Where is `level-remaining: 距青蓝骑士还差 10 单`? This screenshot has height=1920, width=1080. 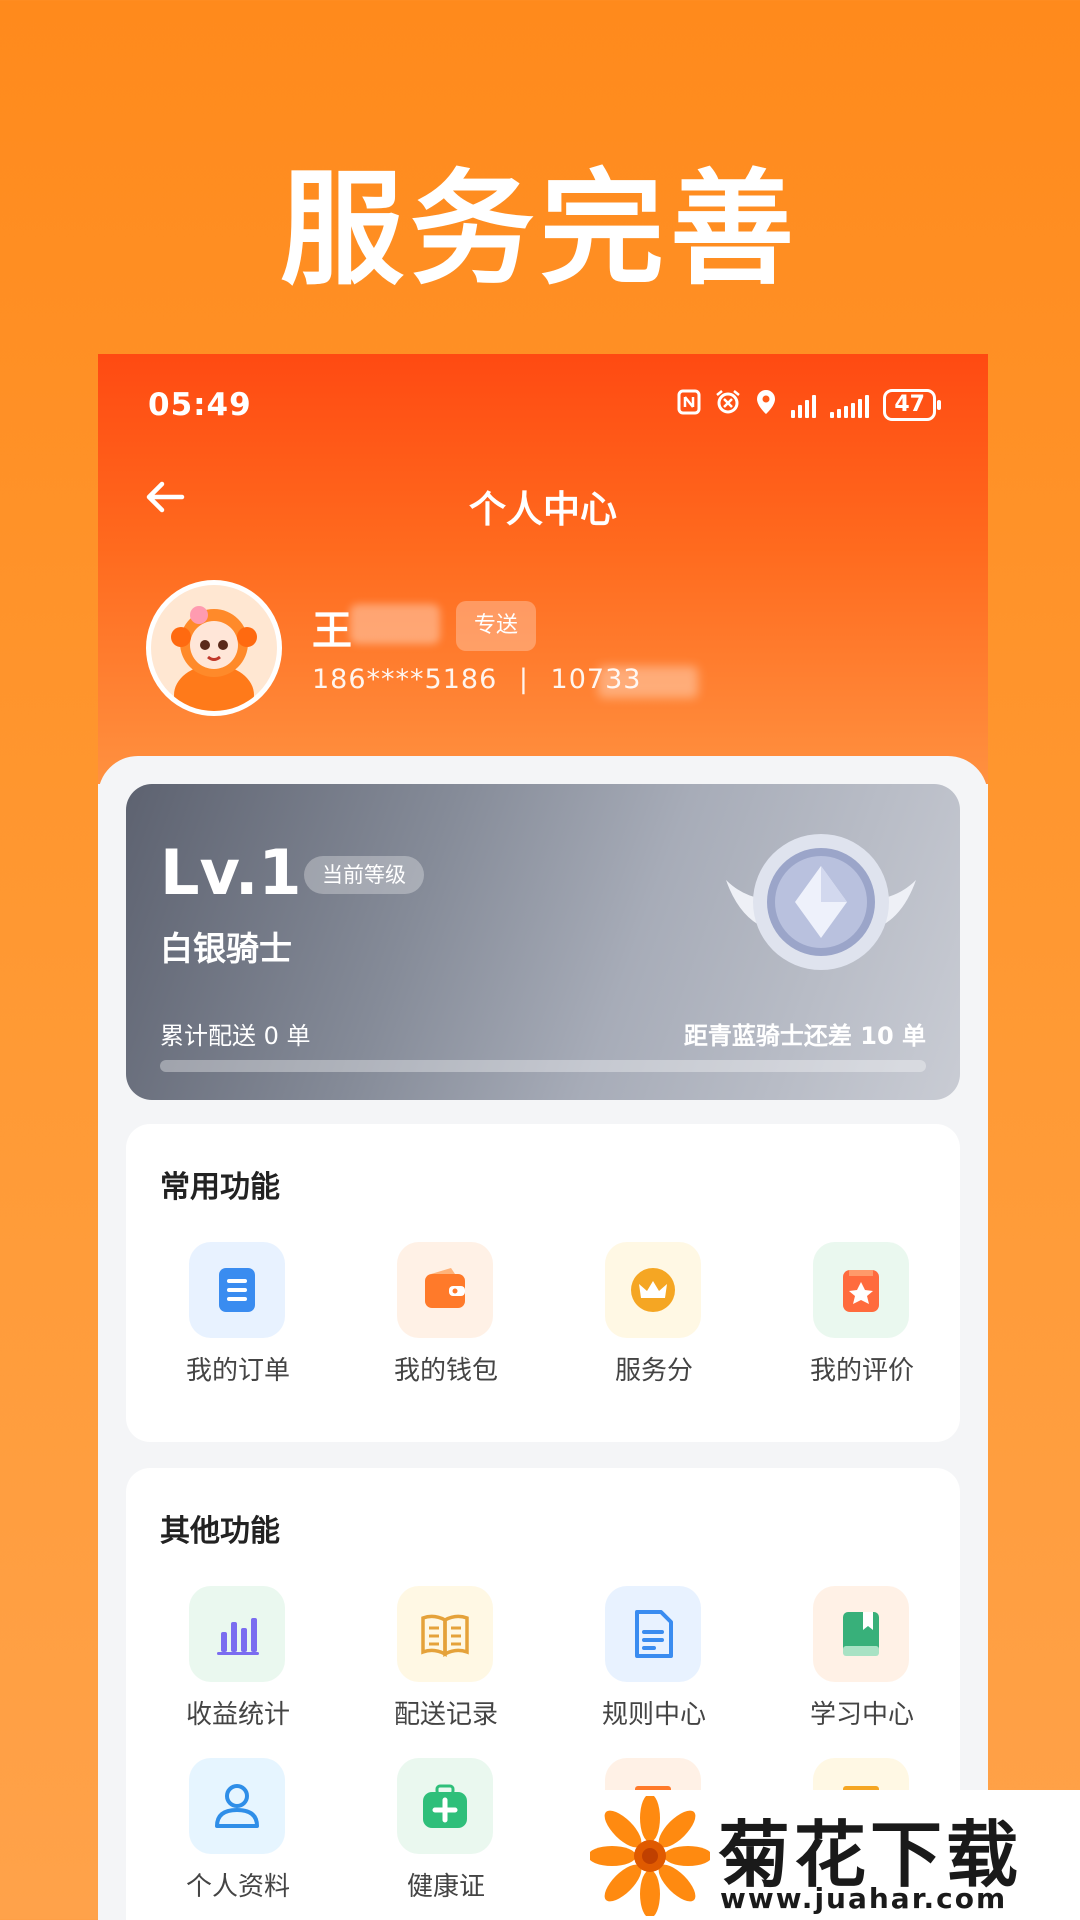
level-remaining: 距青蓝骑士还差 10 单 is located at coordinates (804, 1036).